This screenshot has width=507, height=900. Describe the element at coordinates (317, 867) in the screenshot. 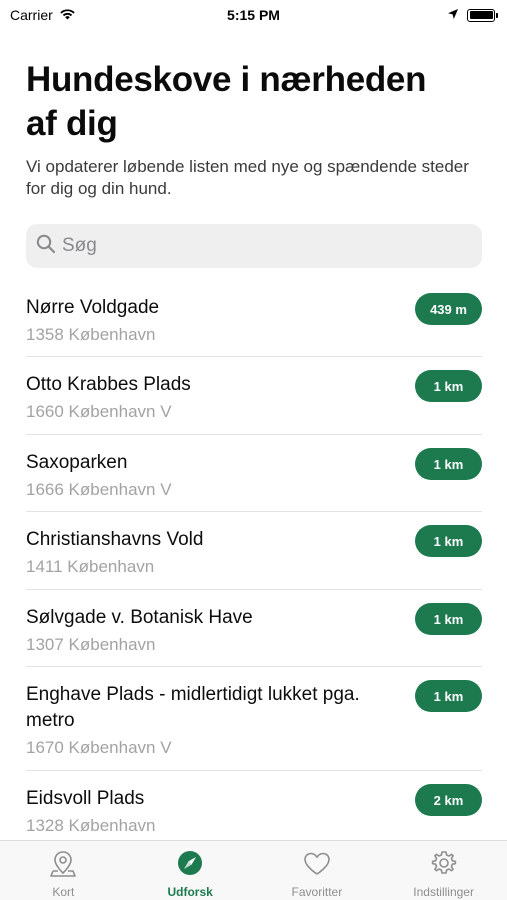

I see `heart-icon` at that location.